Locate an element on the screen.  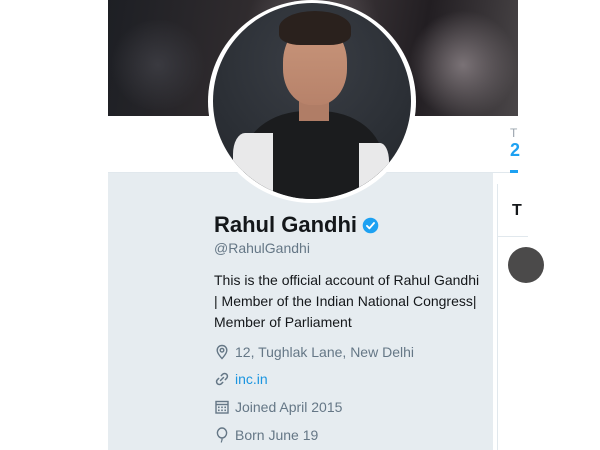
profile-name-row: Rahul Gandhi is located at coordinates (296, 225).